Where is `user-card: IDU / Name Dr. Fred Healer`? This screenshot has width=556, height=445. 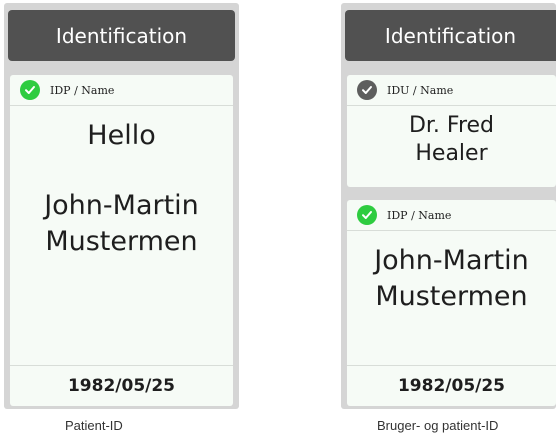
user-card: IDU / Name Dr. Fred Healer is located at coordinates (451, 131).